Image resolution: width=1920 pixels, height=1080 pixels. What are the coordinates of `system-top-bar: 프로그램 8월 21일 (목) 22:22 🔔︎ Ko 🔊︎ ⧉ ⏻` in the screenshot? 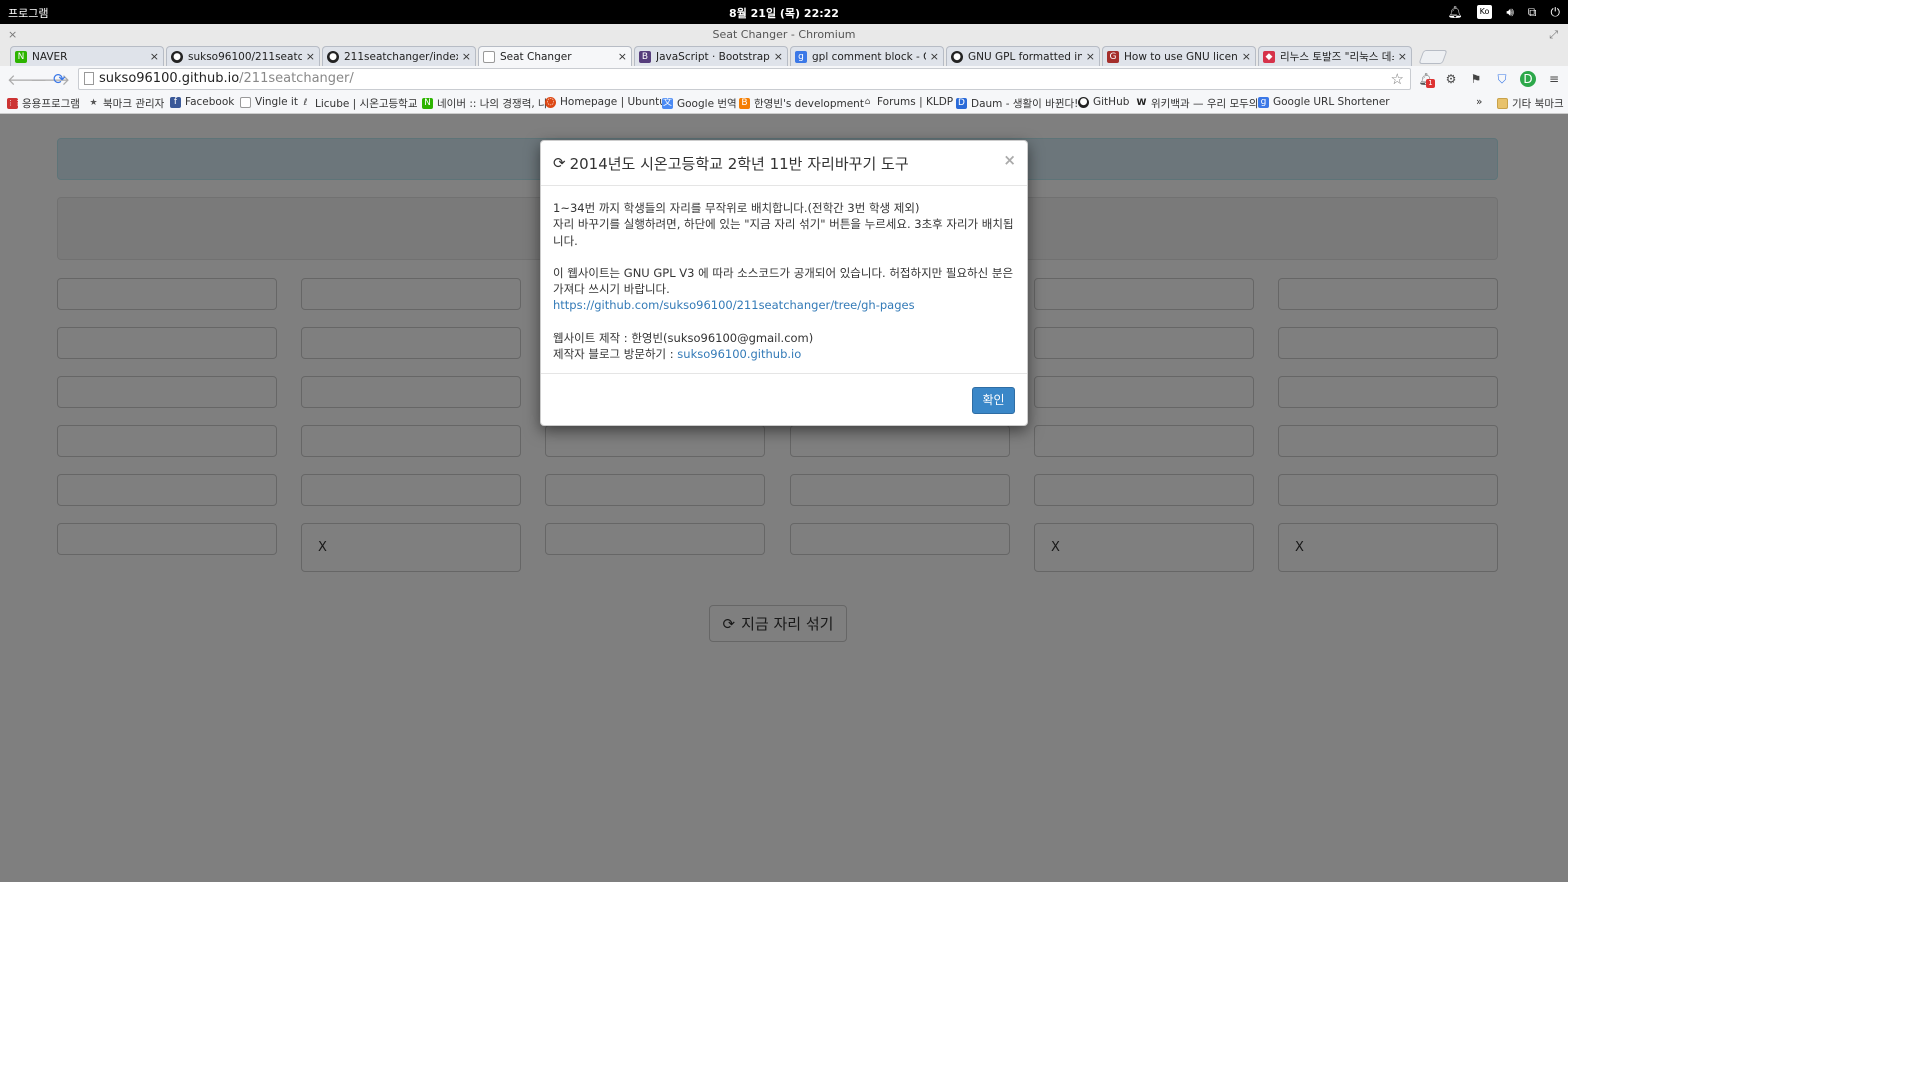 It's located at (784, 12).